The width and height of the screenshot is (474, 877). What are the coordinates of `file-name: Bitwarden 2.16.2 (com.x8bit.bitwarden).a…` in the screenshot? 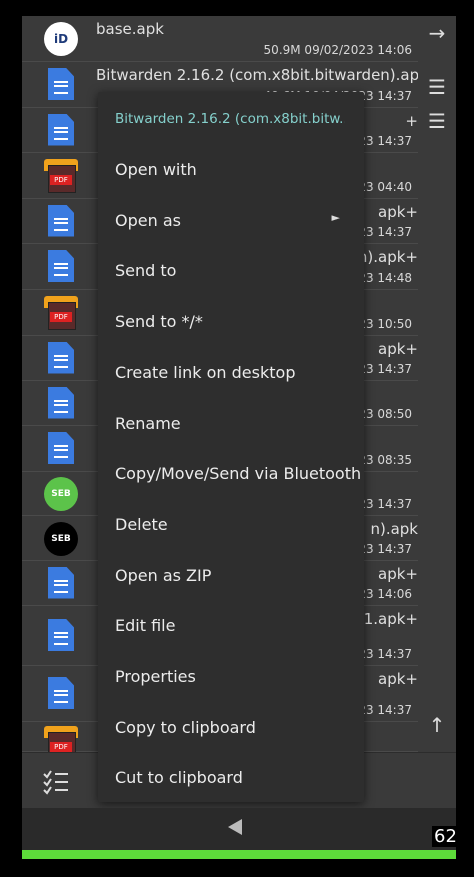 It's located at (257, 75).